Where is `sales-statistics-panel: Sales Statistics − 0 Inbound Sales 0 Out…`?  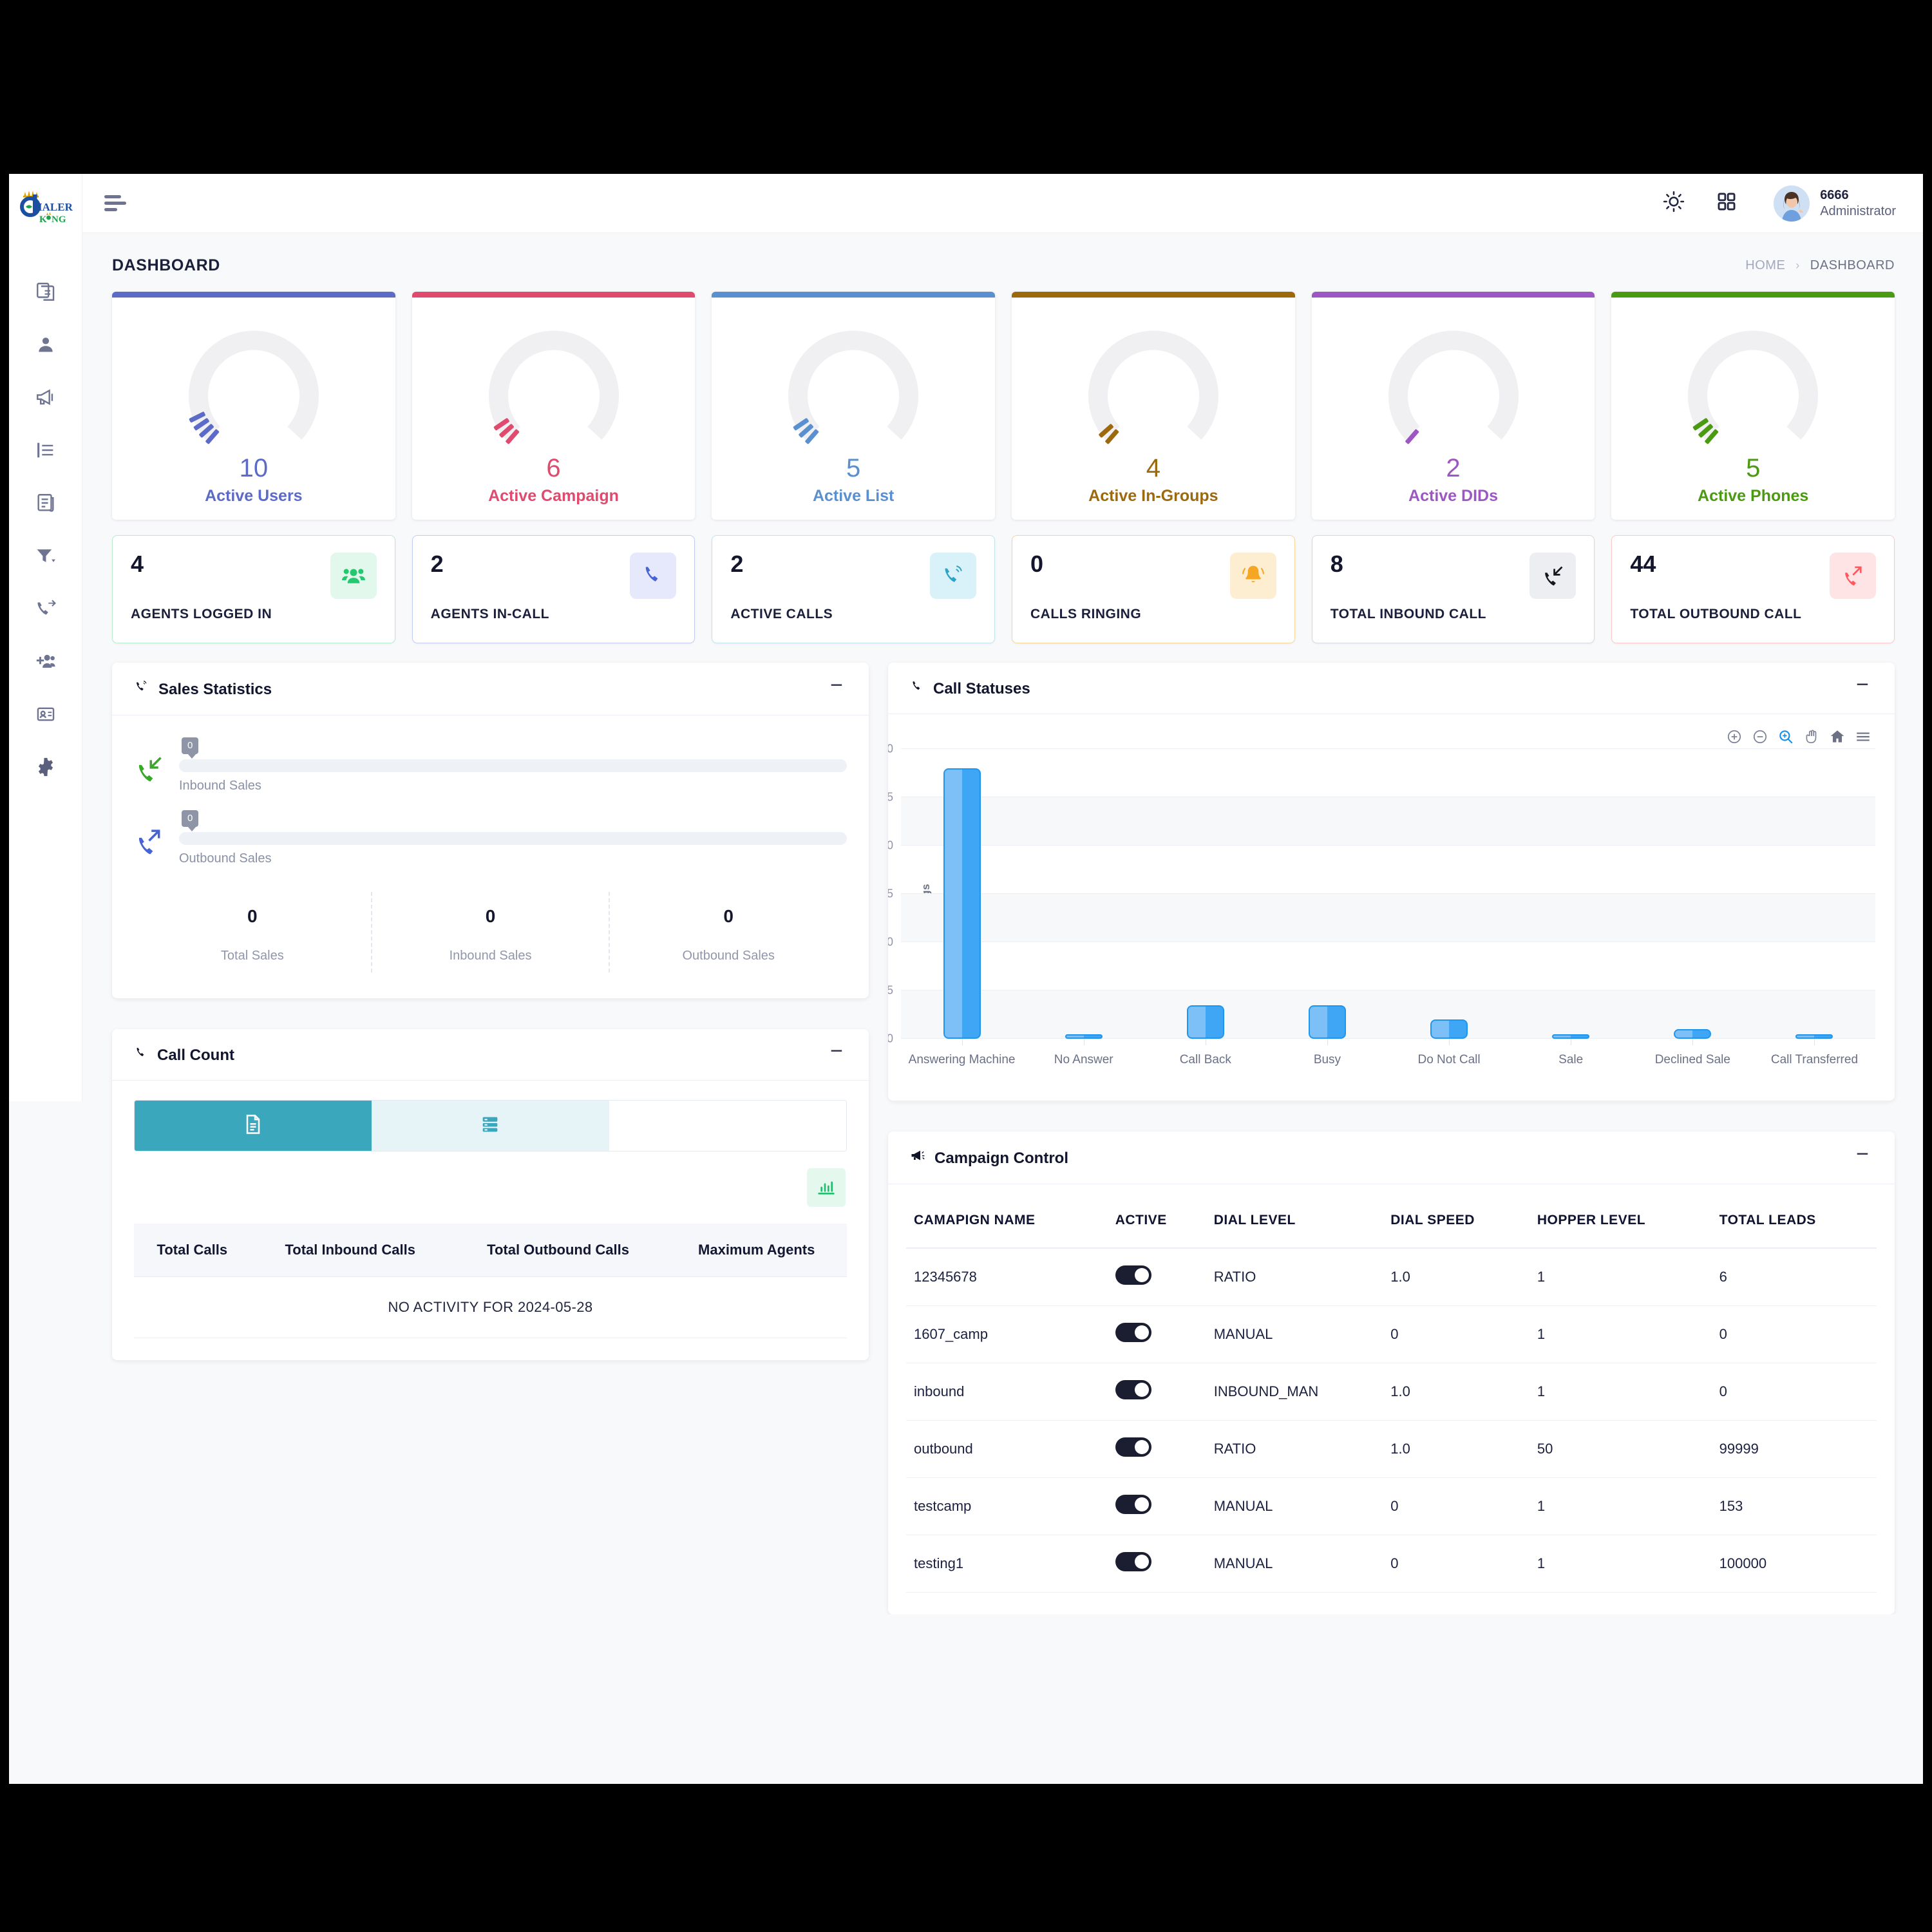
sales-statistics-panel: Sales Statistics − 0 Inbound Sales 0 Out… is located at coordinates (491, 830).